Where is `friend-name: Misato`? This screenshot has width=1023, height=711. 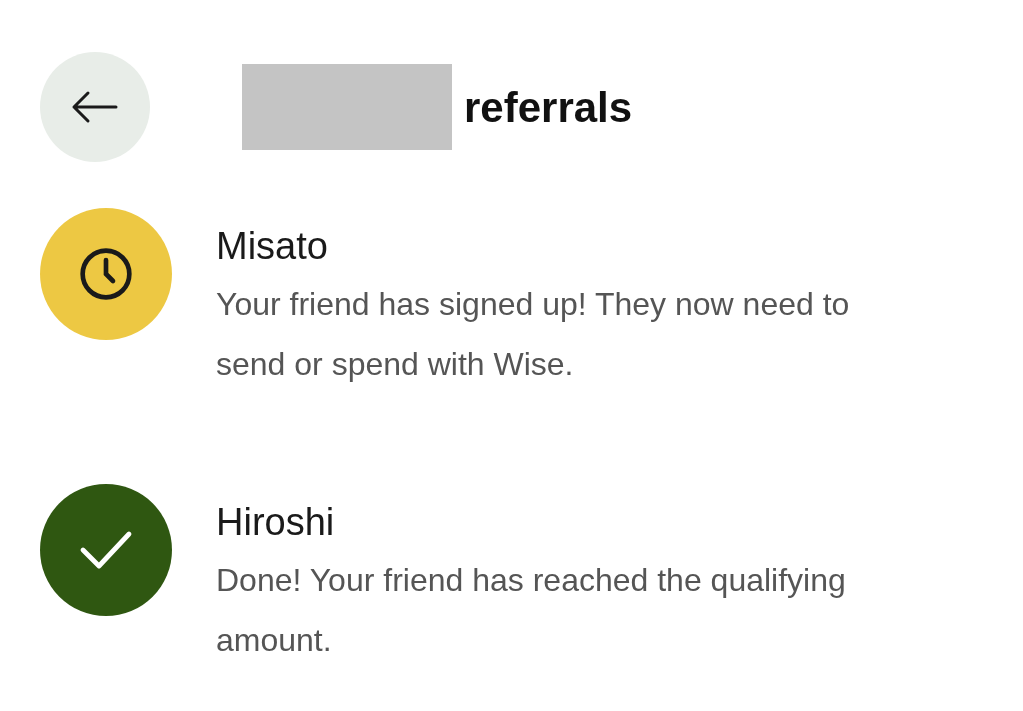 friend-name: Misato is located at coordinates (272, 246).